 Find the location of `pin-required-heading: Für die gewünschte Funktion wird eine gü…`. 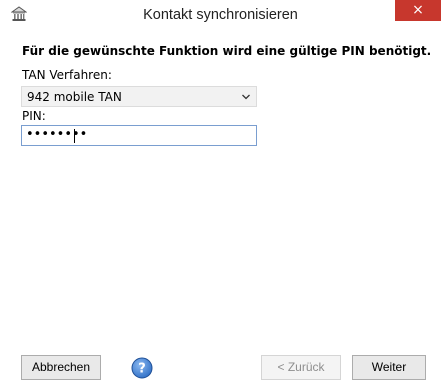

pin-required-heading: Für die gewünschte Funktion wird eine gü… is located at coordinates (227, 51).